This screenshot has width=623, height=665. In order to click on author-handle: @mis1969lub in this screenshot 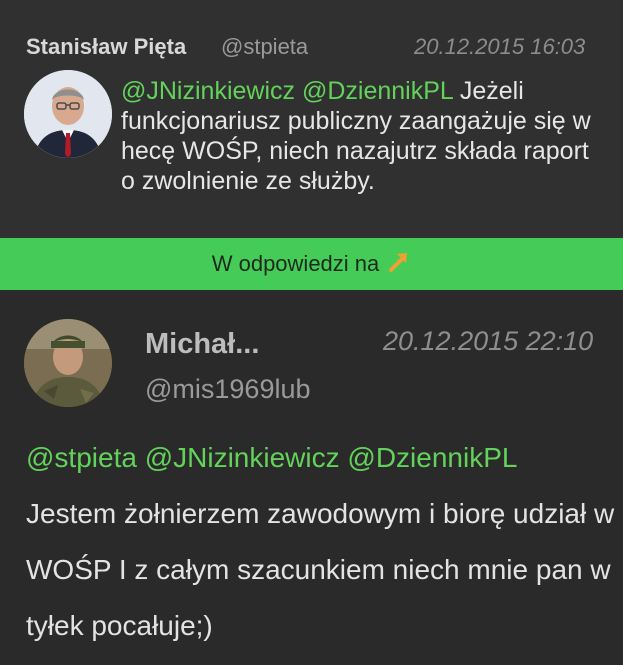, I will do `click(228, 389)`.